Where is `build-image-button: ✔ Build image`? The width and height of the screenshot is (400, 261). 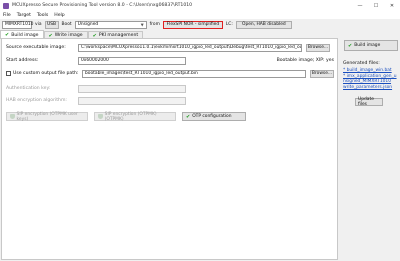 build-image-button: ✔ Build image is located at coordinates (371, 45).